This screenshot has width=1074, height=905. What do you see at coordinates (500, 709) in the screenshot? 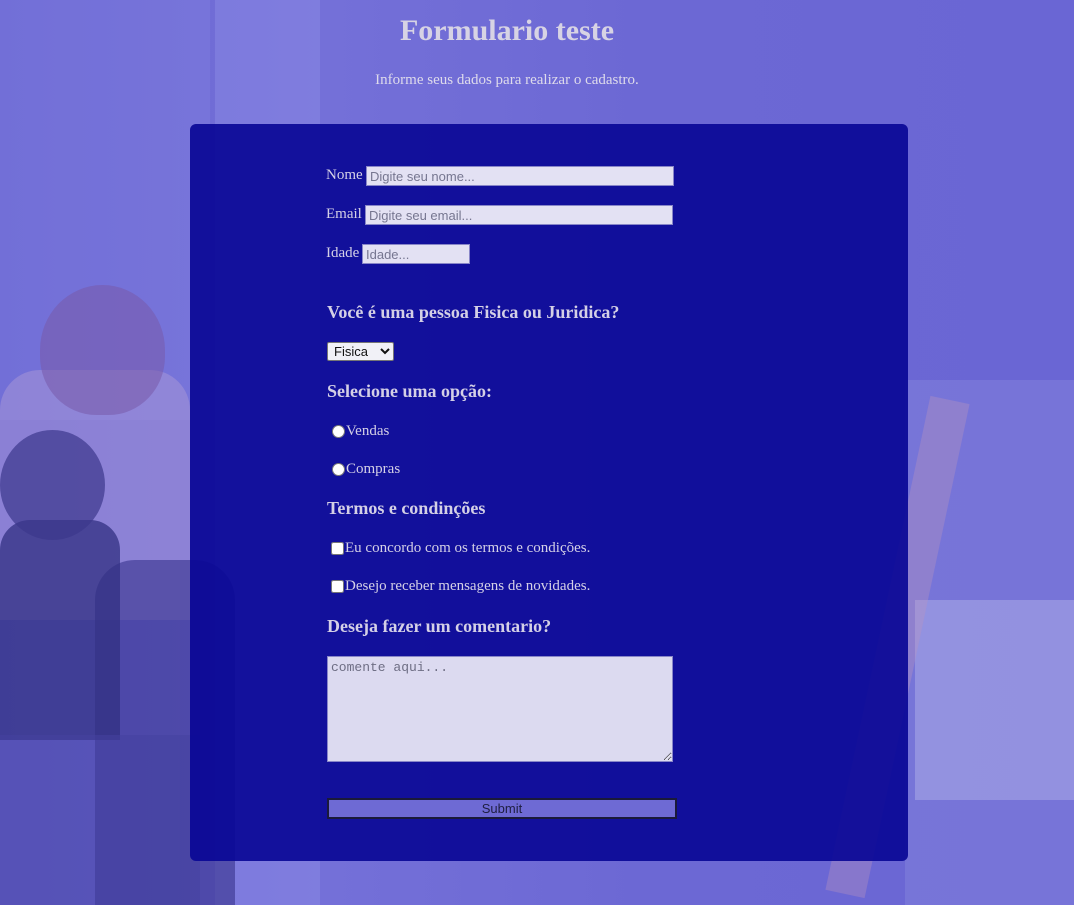
I see `comment-textarea` at bounding box center [500, 709].